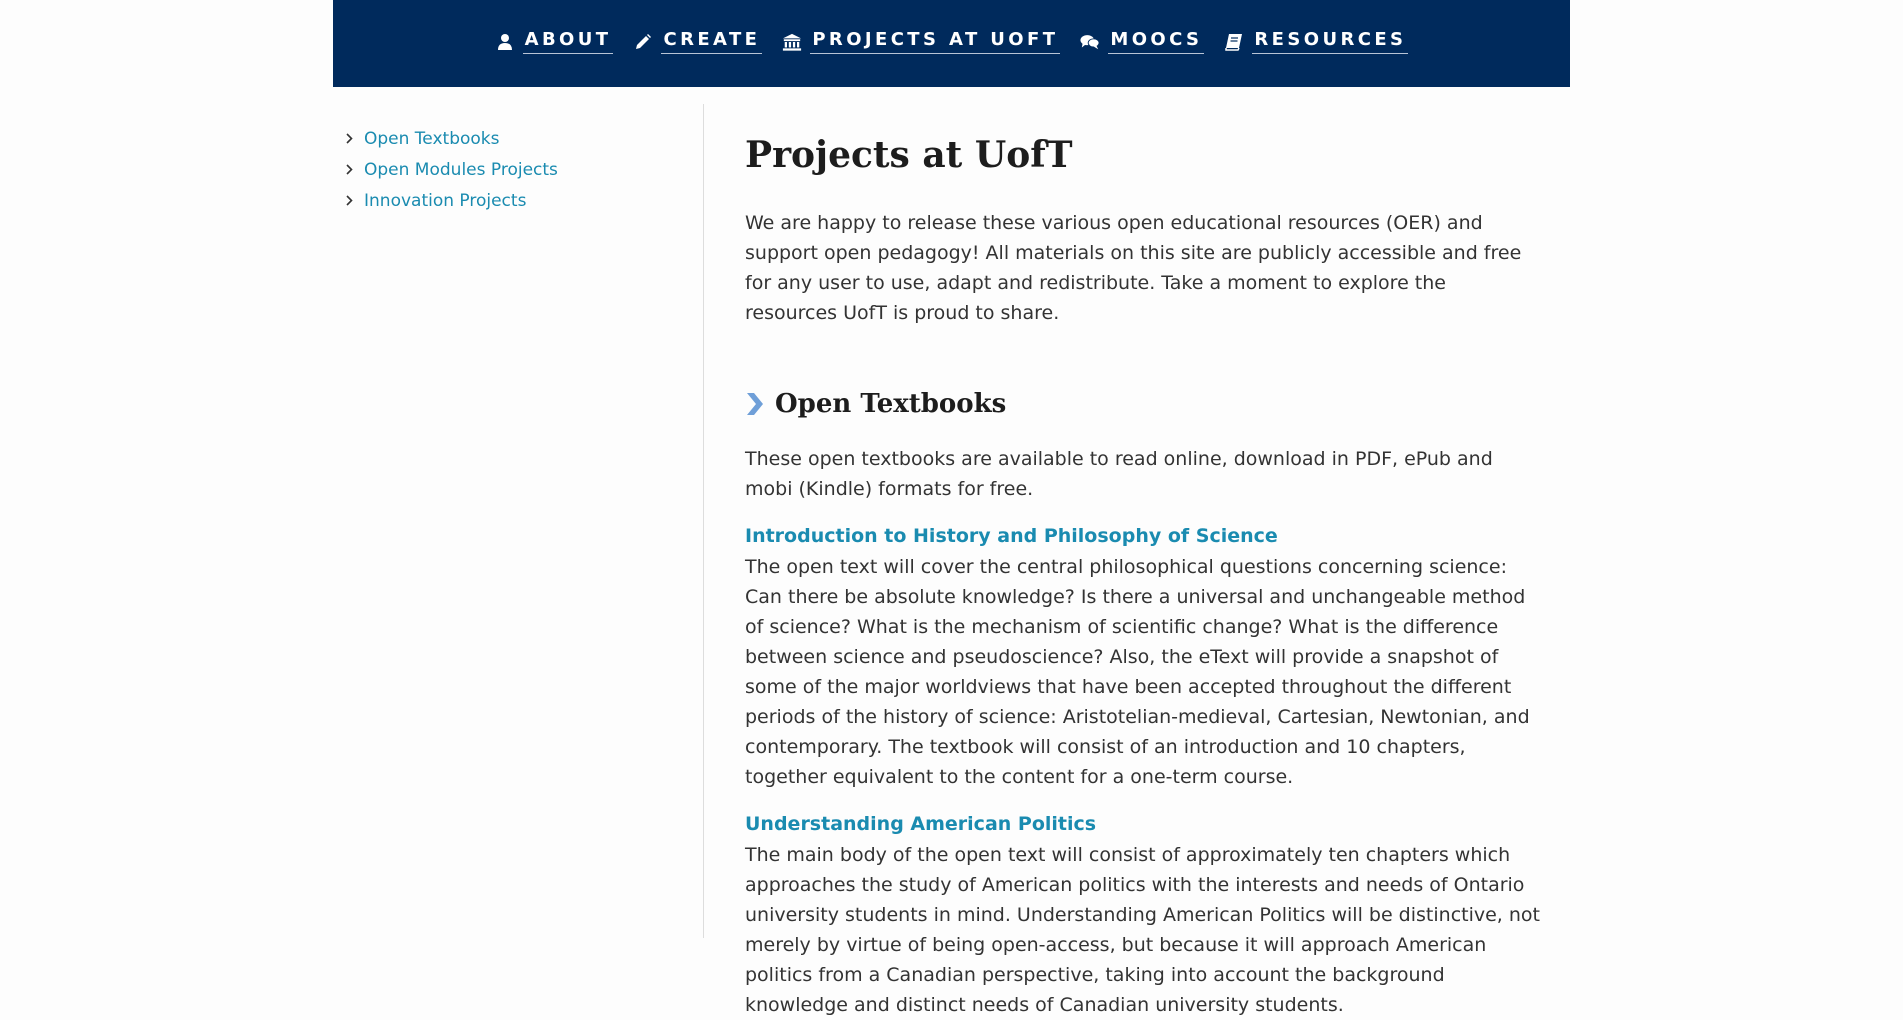 The image size is (1903, 1020). I want to click on nav-about: ABOUT, so click(554, 42).